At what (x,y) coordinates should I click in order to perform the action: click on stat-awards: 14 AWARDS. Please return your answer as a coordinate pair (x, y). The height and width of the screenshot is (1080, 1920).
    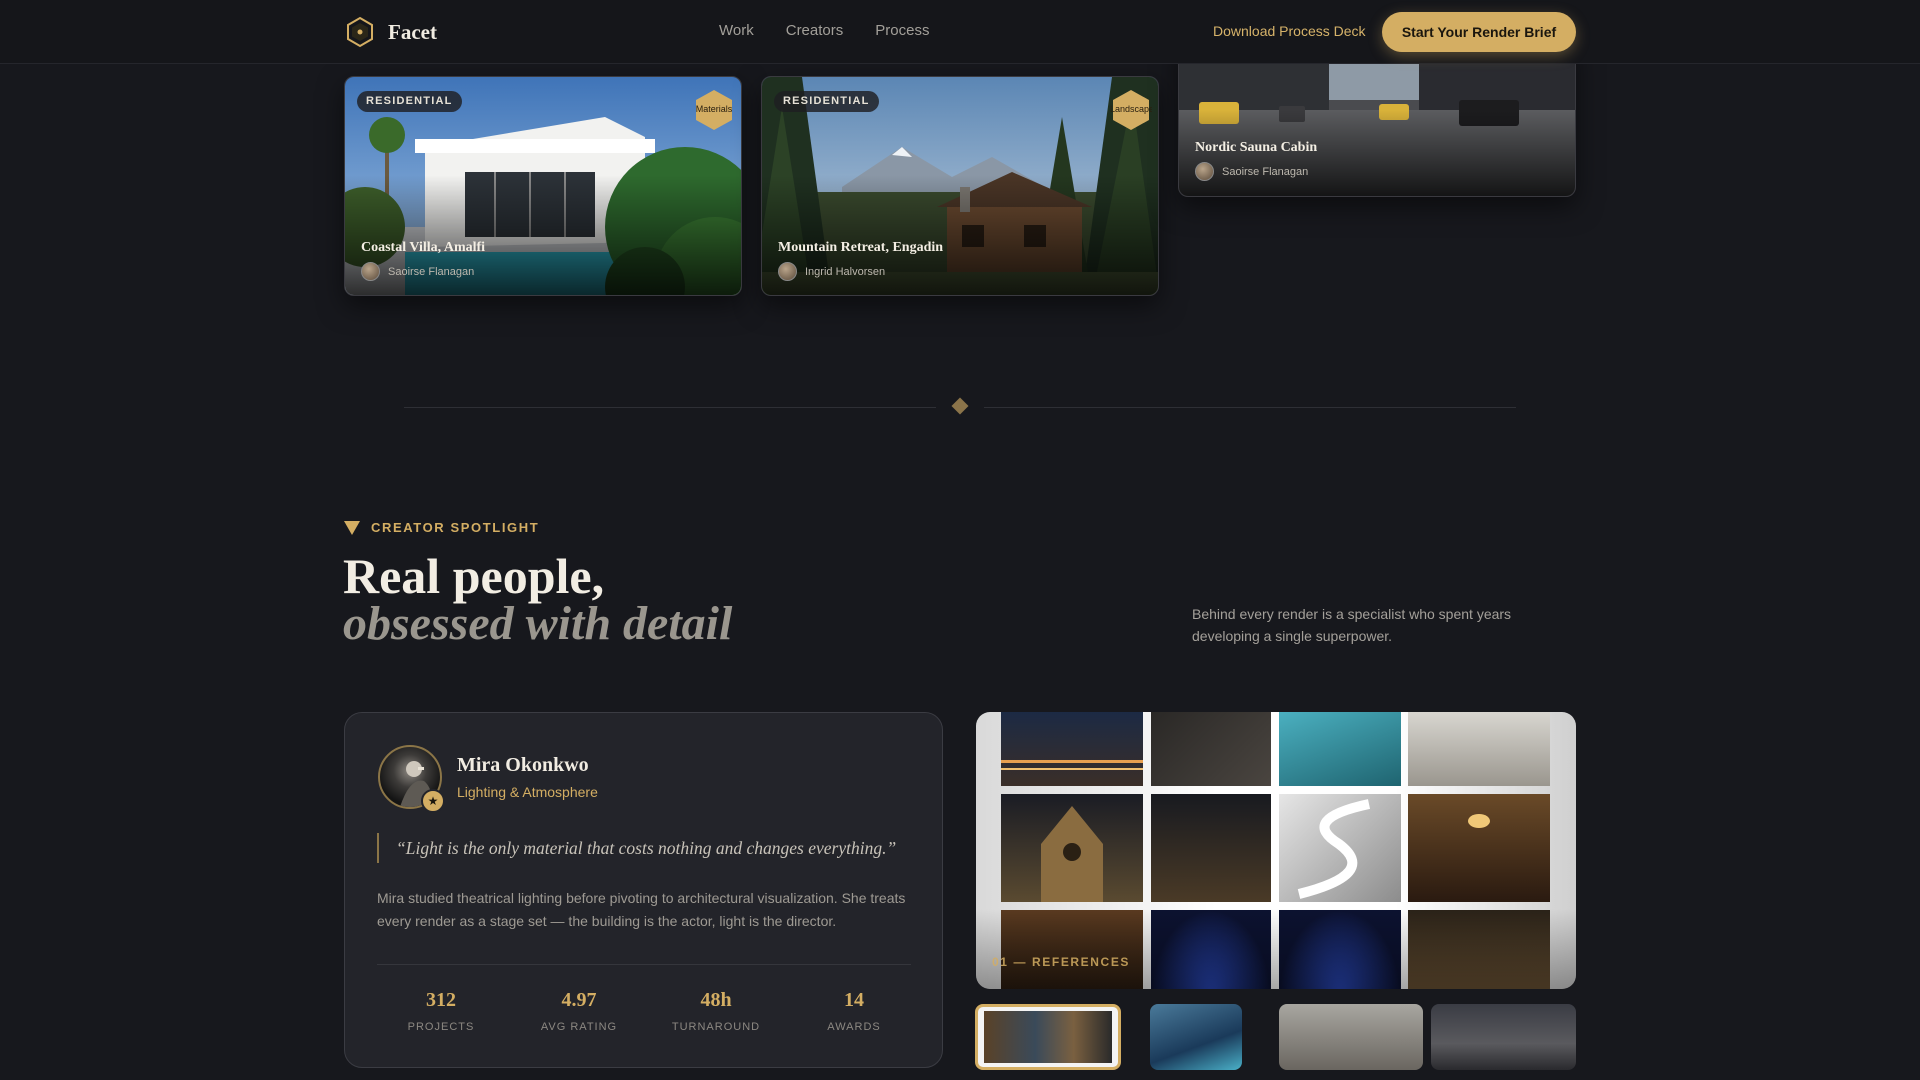
    Looking at the image, I should click on (854, 1011).